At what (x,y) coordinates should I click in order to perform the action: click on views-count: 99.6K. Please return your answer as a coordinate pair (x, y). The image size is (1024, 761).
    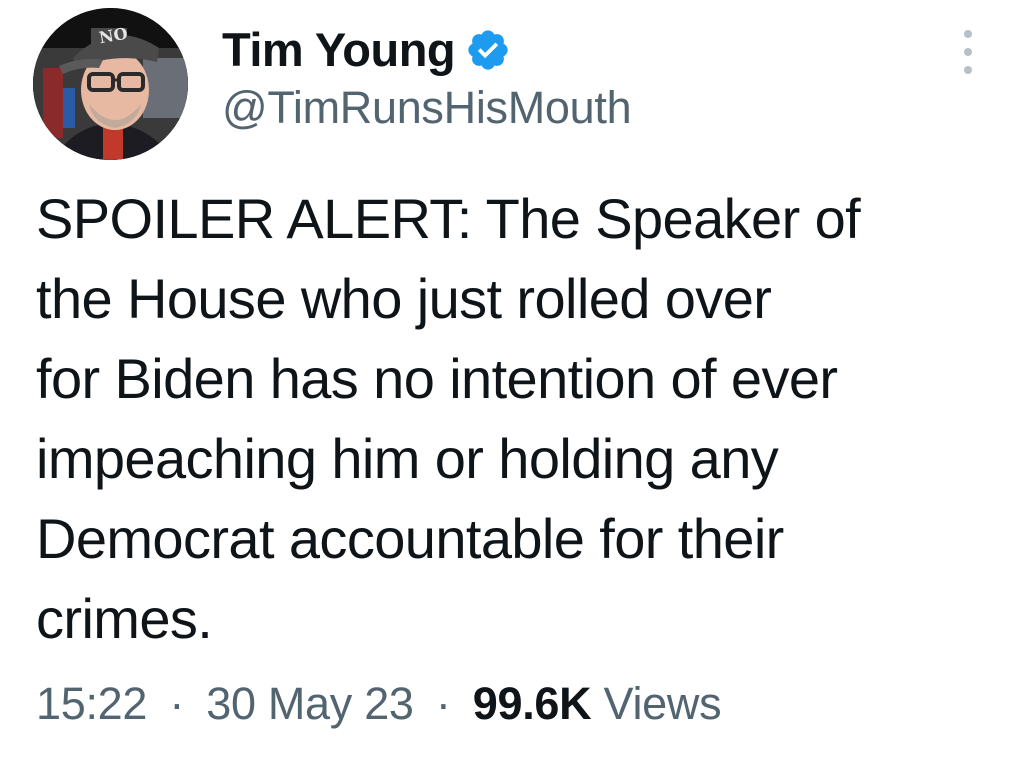
    Looking at the image, I should click on (532, 703).